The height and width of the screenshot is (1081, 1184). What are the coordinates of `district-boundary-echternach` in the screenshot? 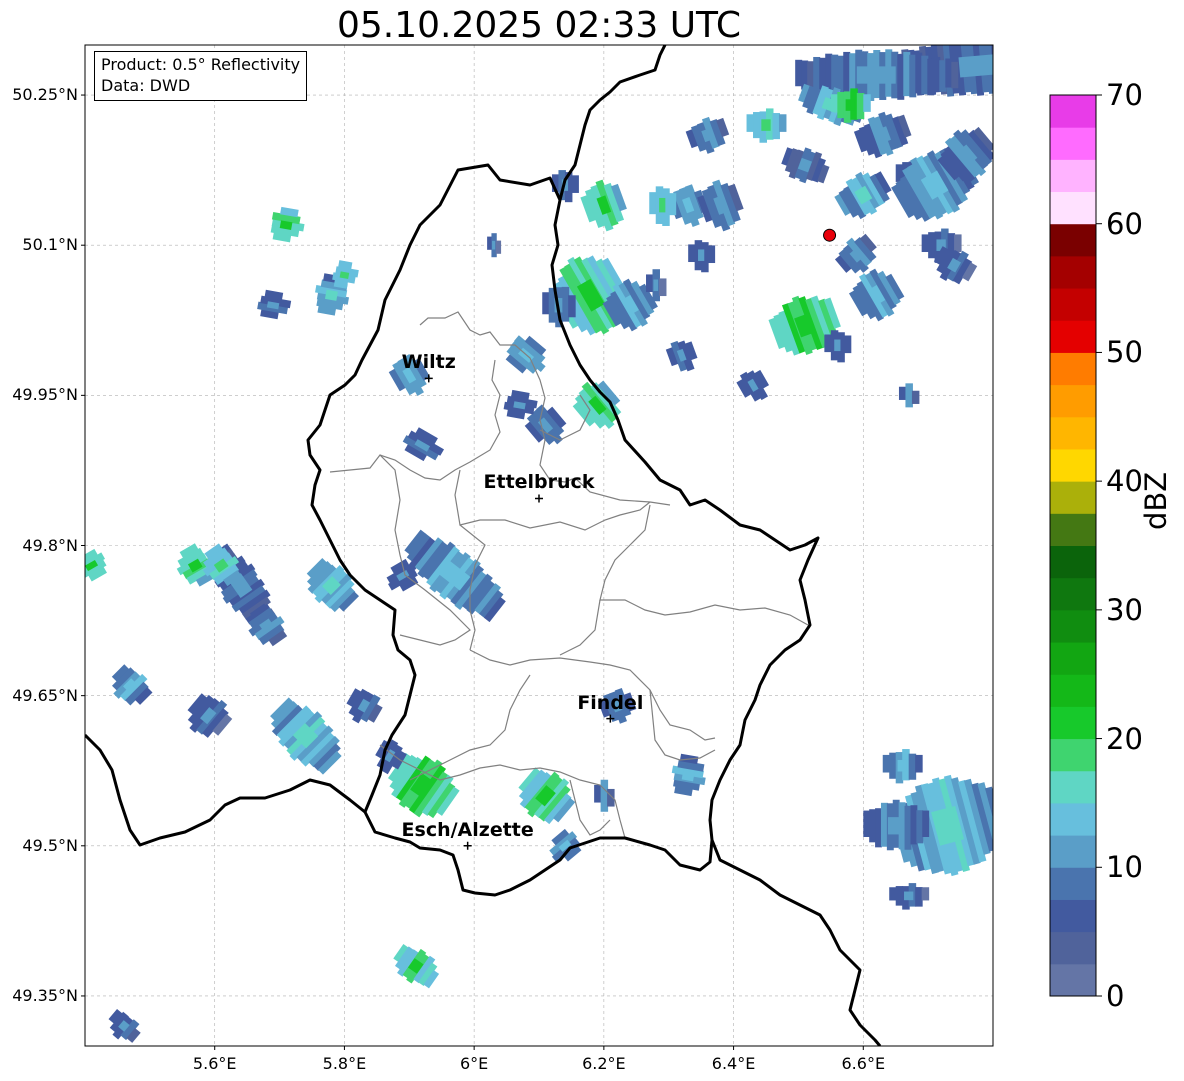 It's located at (704, 565).